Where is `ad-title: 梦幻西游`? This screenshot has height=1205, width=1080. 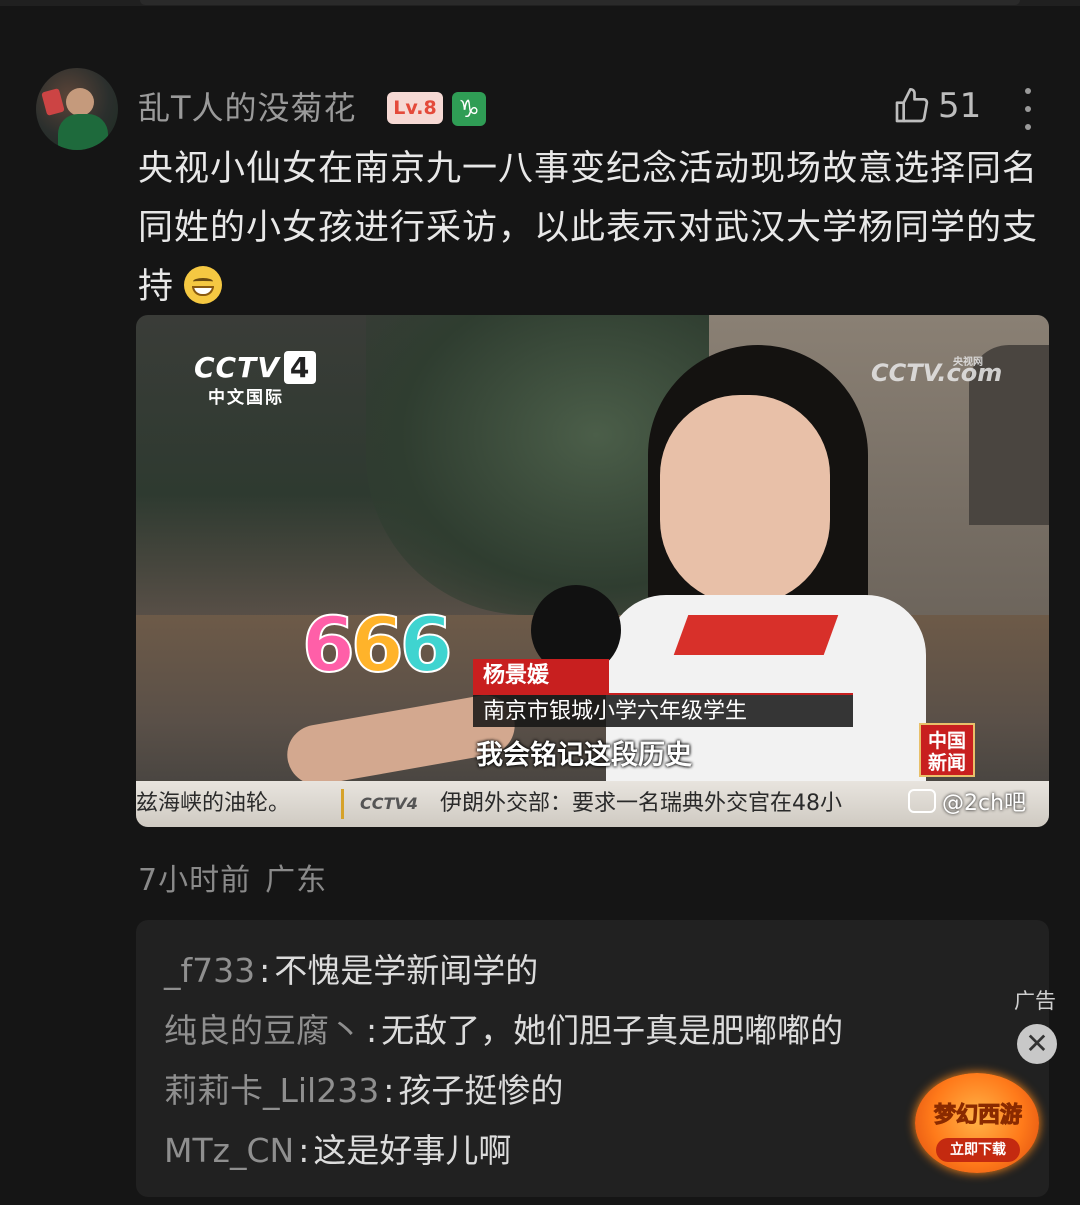 ad-title: 梦幻西游 is located at coordinates (978, 1113).